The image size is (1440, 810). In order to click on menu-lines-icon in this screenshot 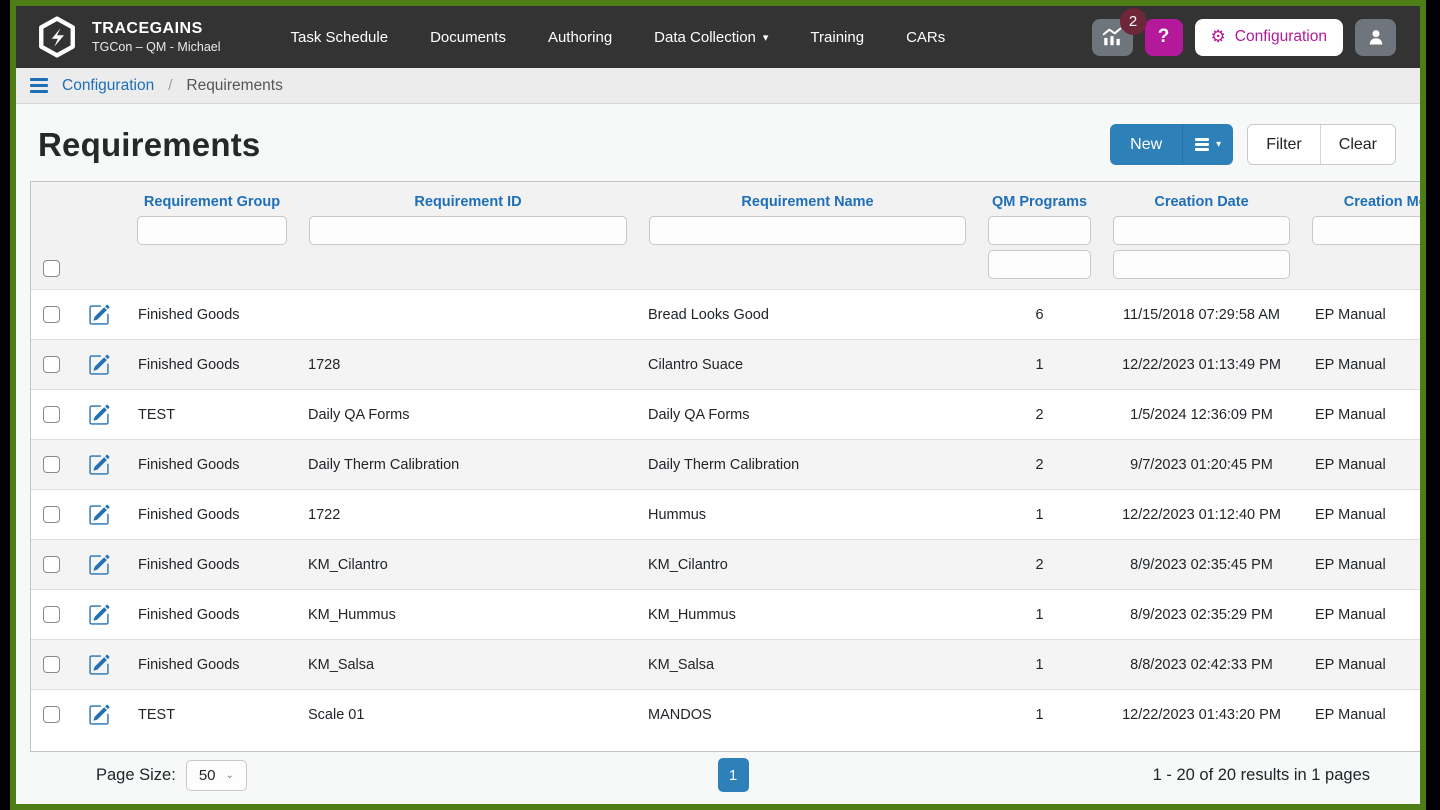, I will do `click(1202, 144)`.